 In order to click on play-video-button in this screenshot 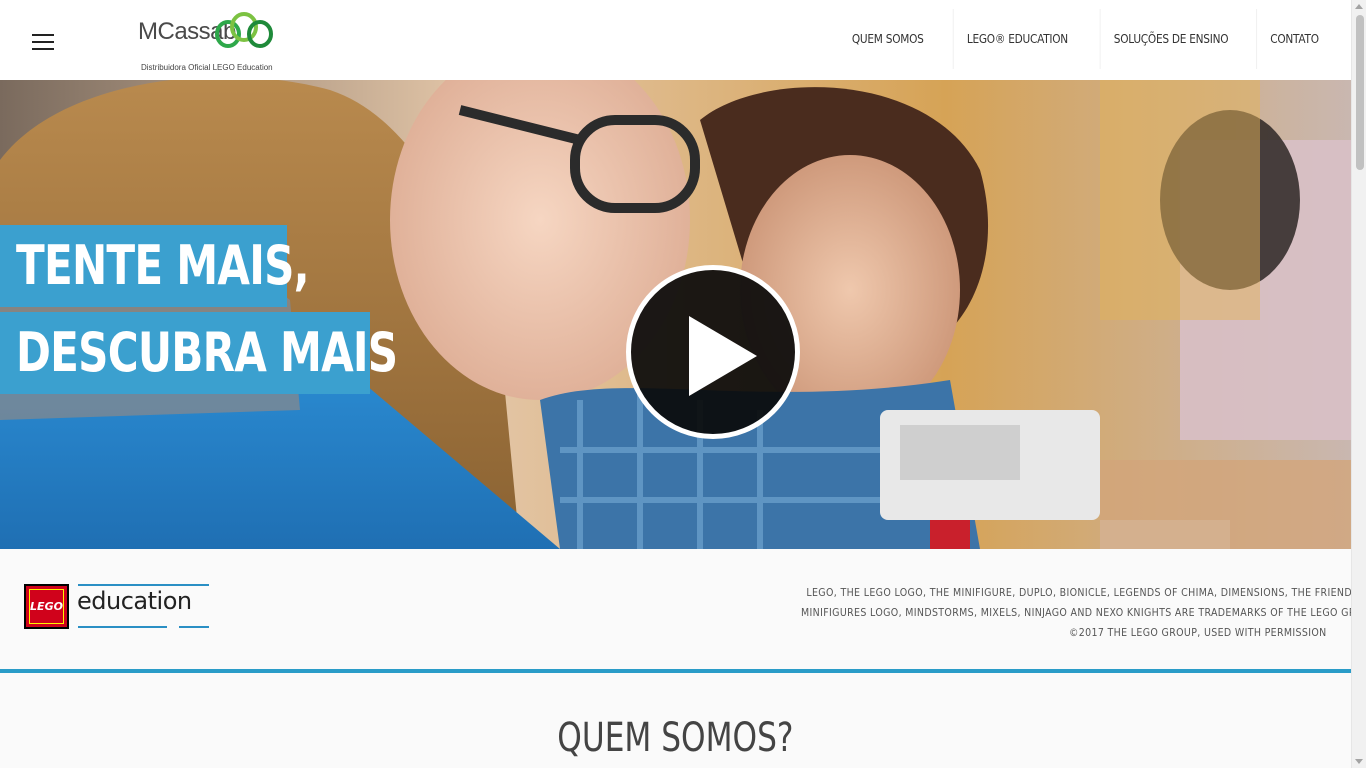, I will do `click(713, 352)`.